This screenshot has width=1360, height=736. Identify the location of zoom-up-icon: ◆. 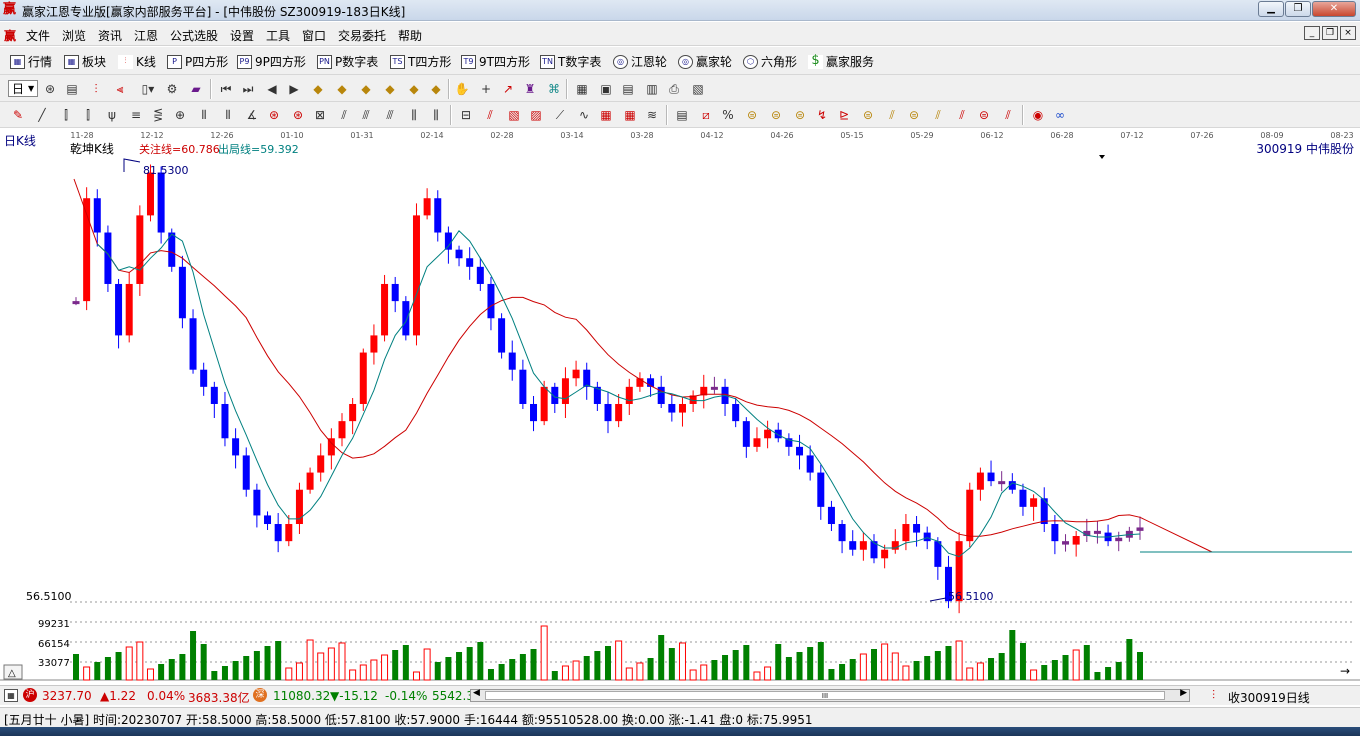
(366, 89).